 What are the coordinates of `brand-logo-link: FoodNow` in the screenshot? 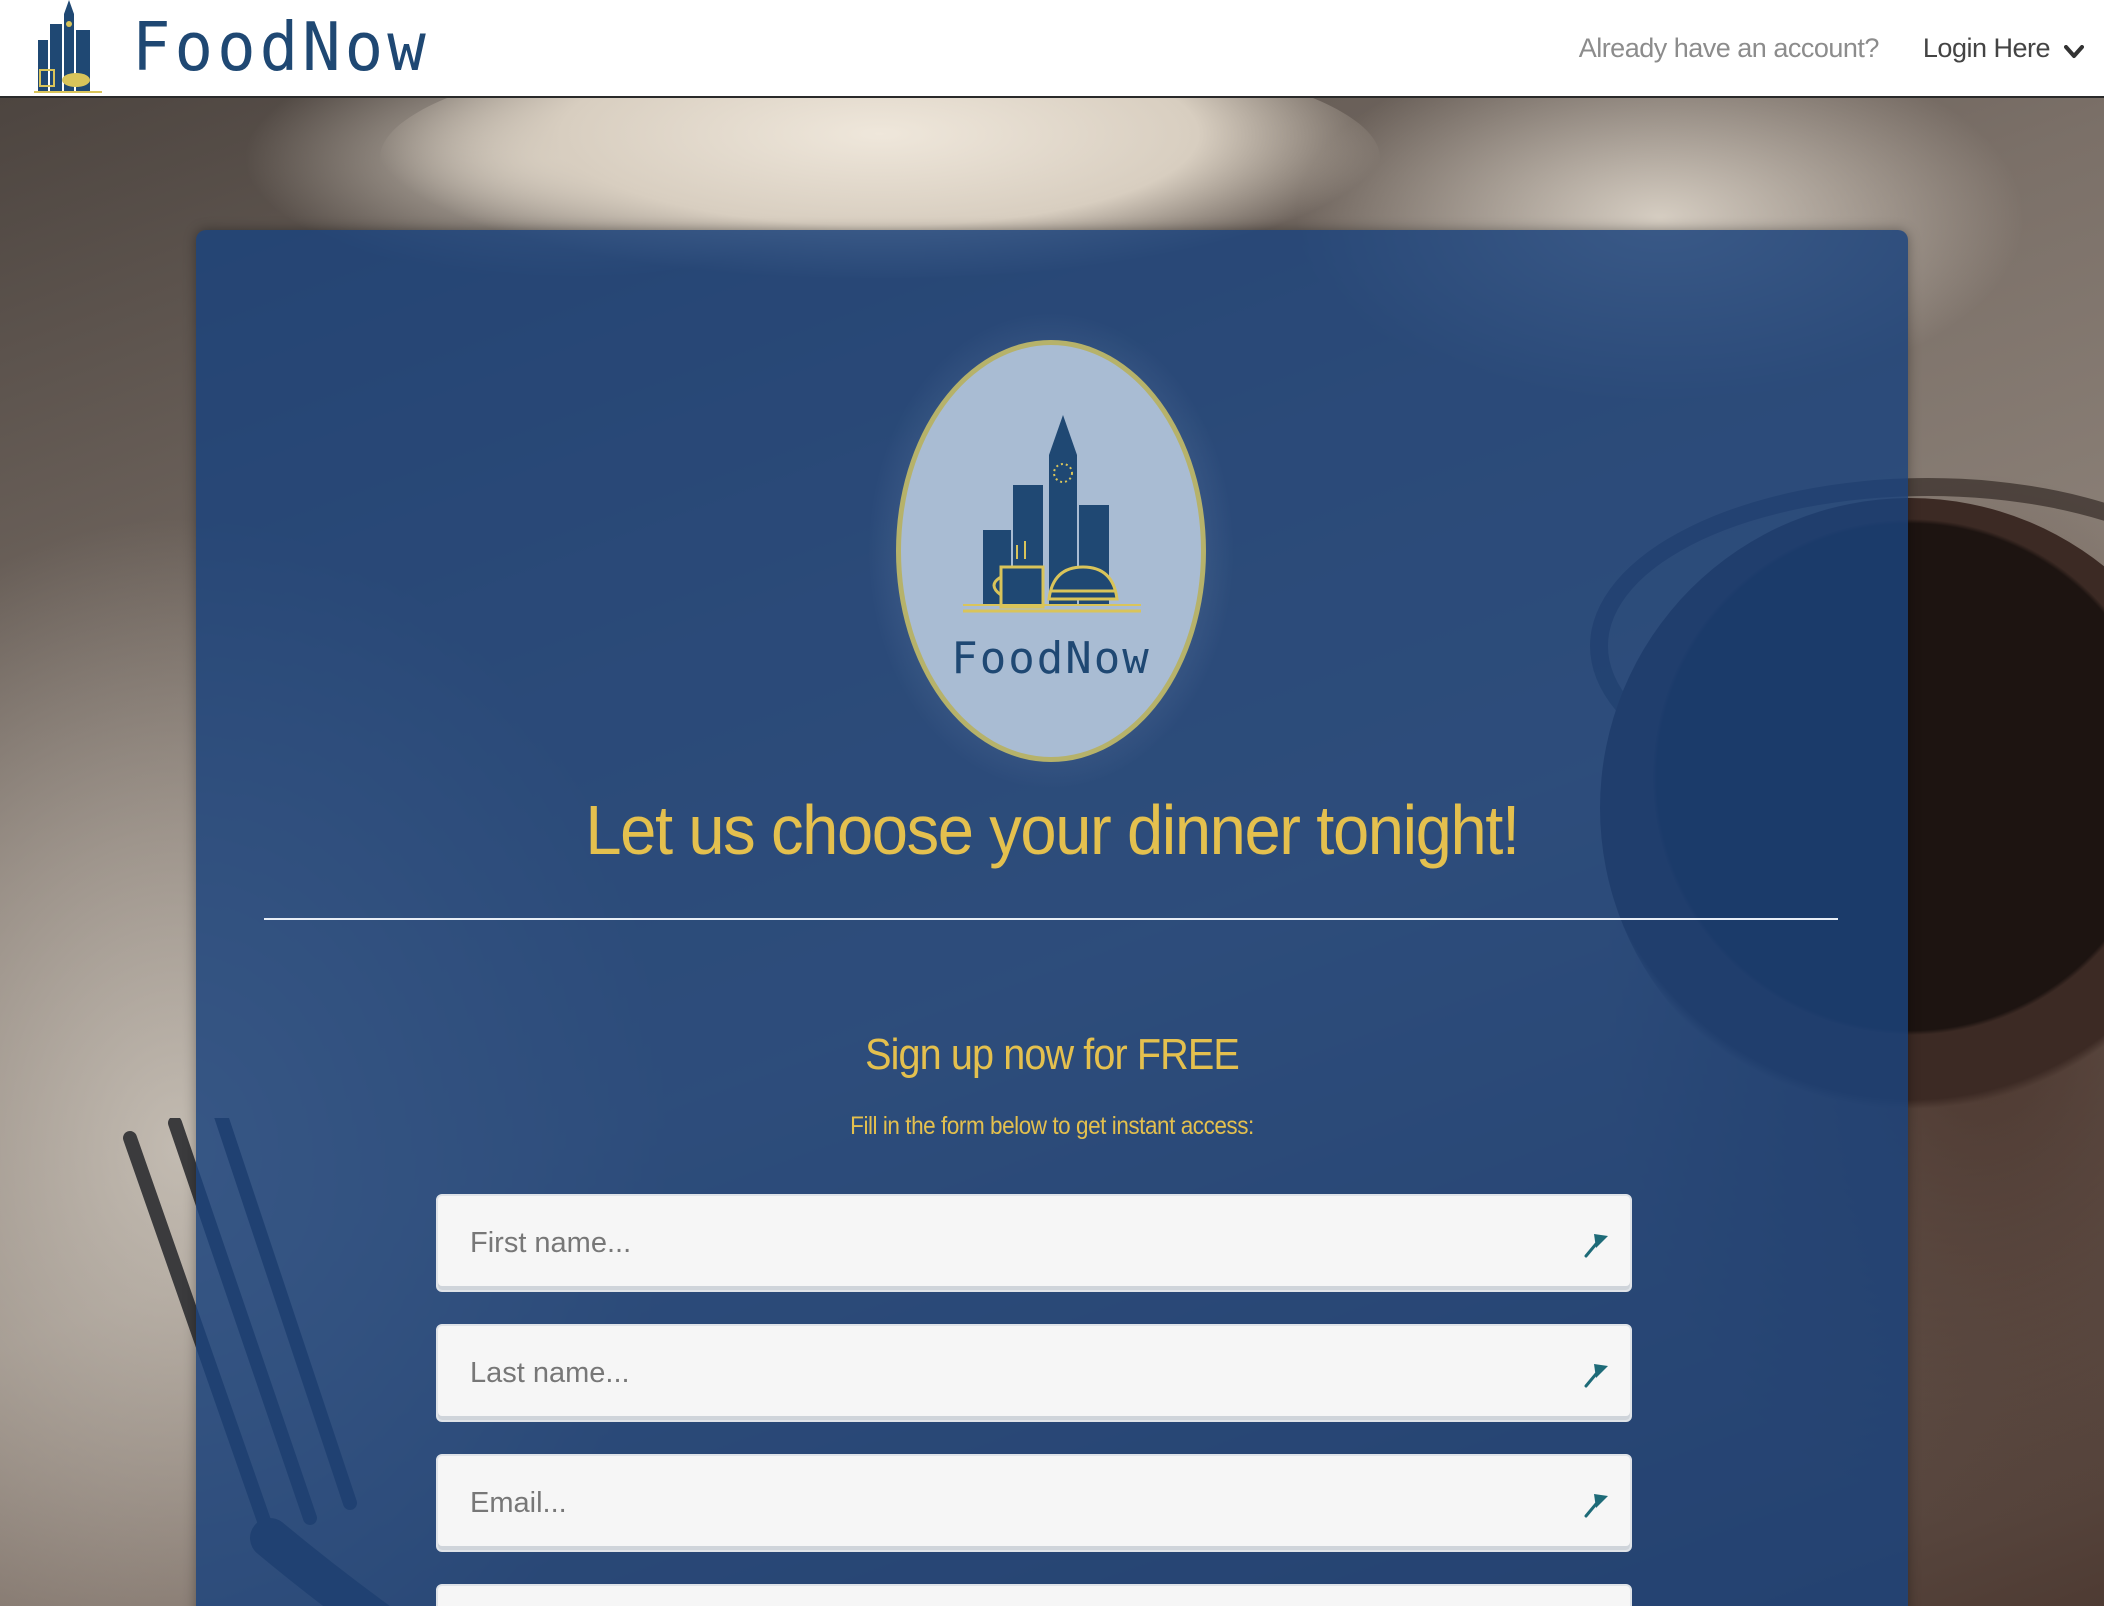 It's located at (230, 48).